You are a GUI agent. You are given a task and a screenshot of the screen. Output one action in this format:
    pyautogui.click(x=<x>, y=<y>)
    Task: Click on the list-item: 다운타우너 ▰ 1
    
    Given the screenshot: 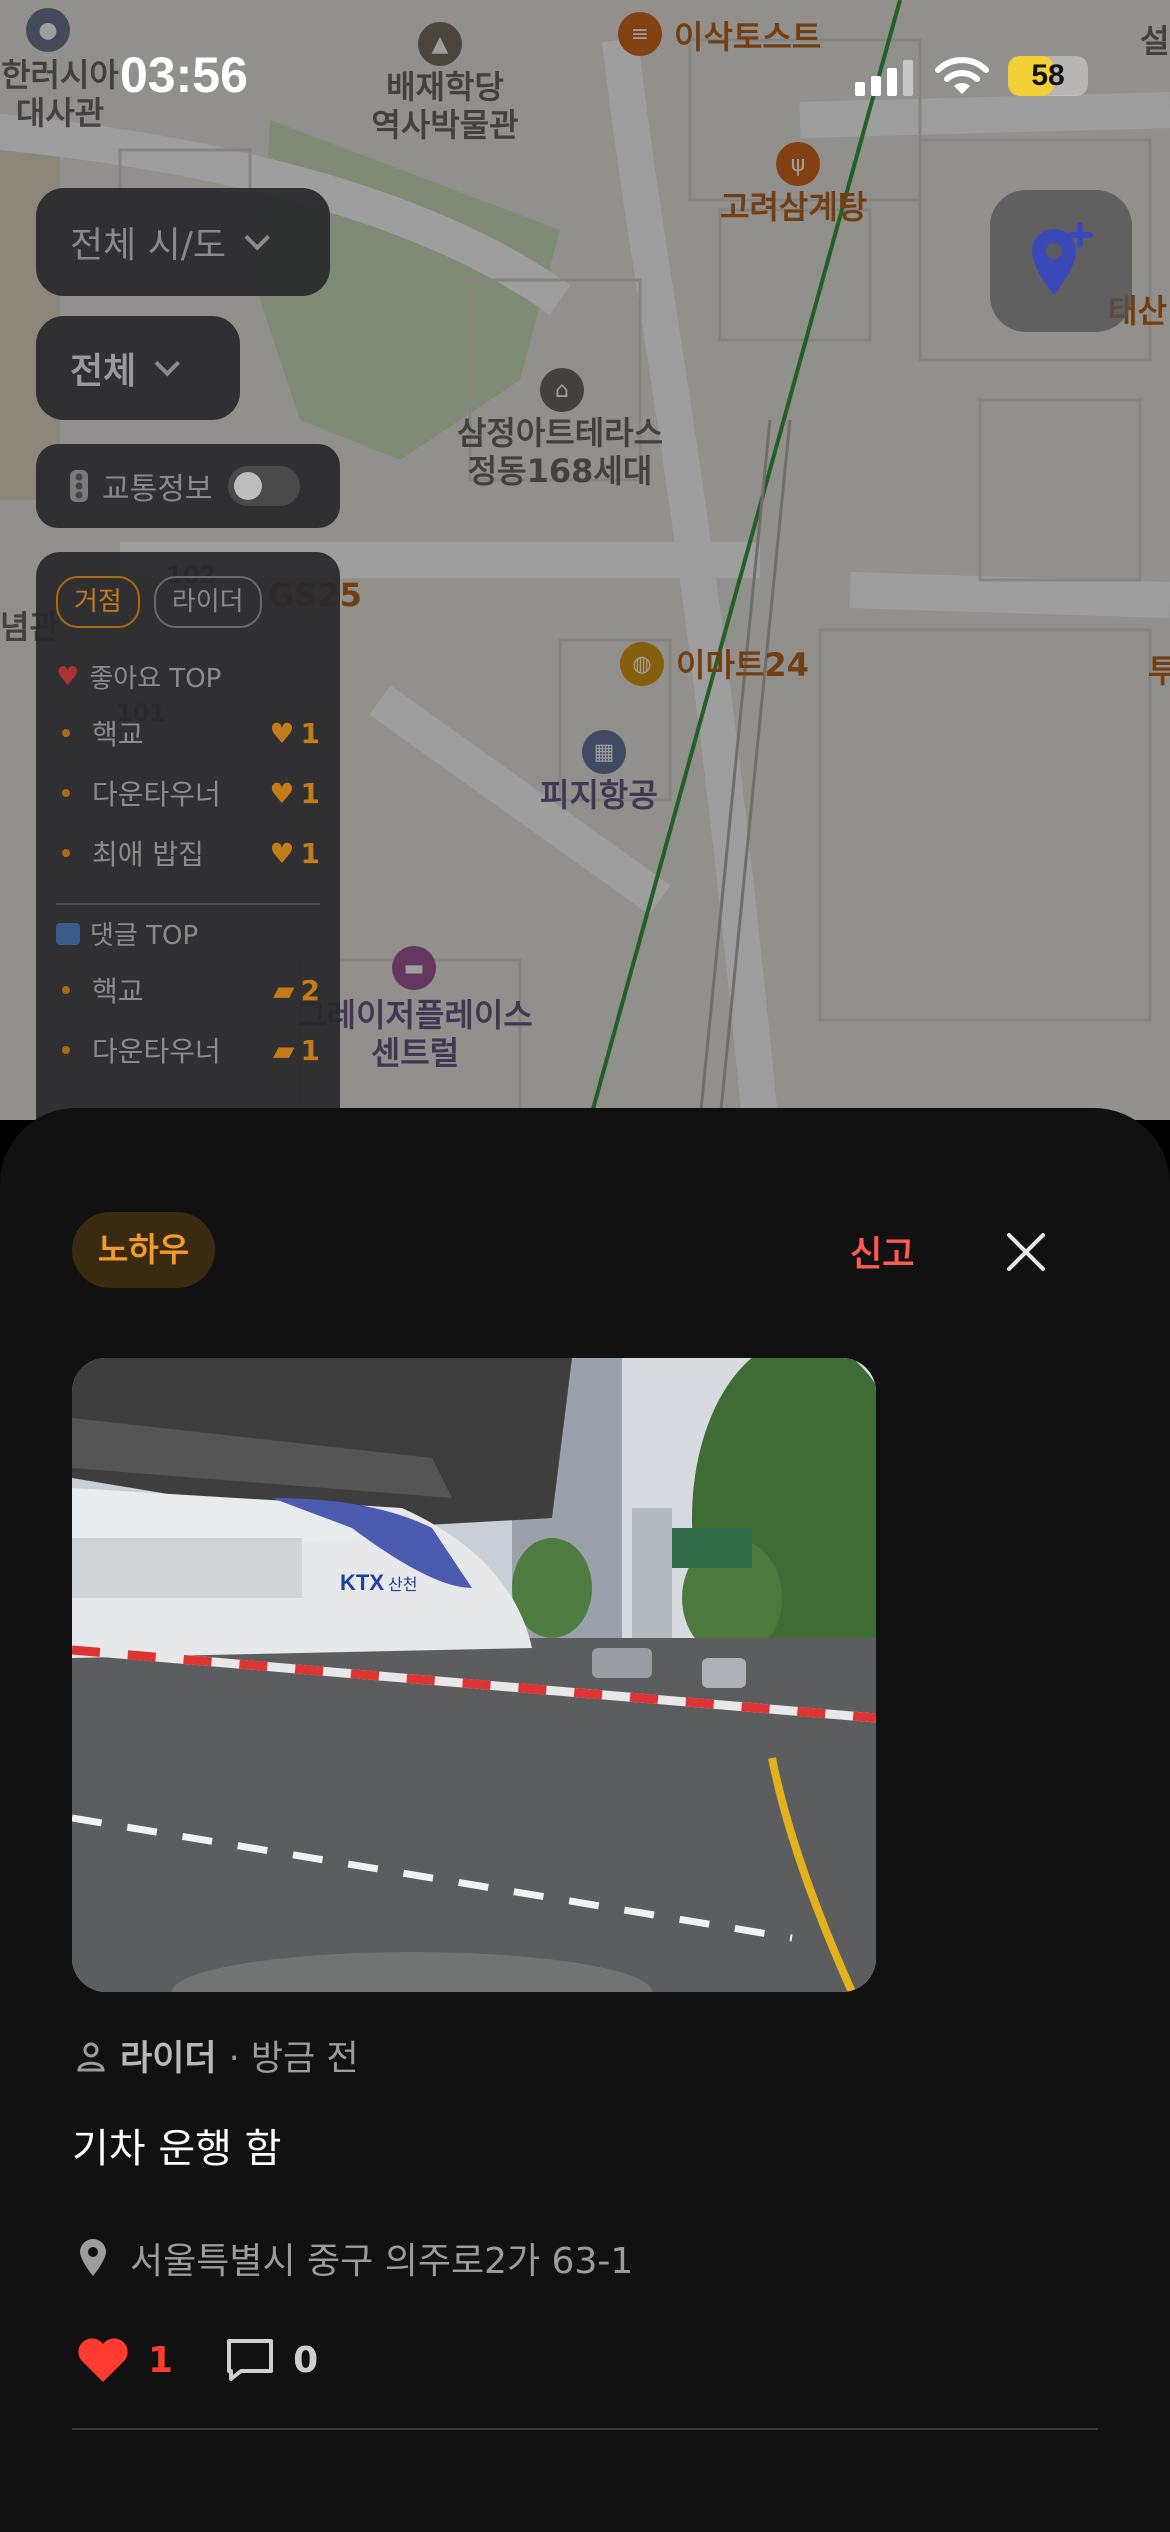 What is the action you would take?
    pyautogui.click(x=188, y=1050)
    